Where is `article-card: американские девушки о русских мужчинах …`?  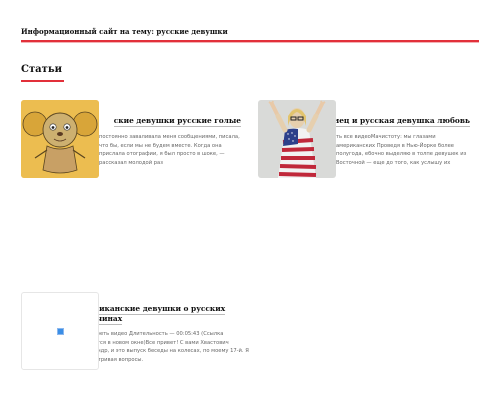 article-card: американские девушки о русских мужчинах … is located at coordinates (138, 332).